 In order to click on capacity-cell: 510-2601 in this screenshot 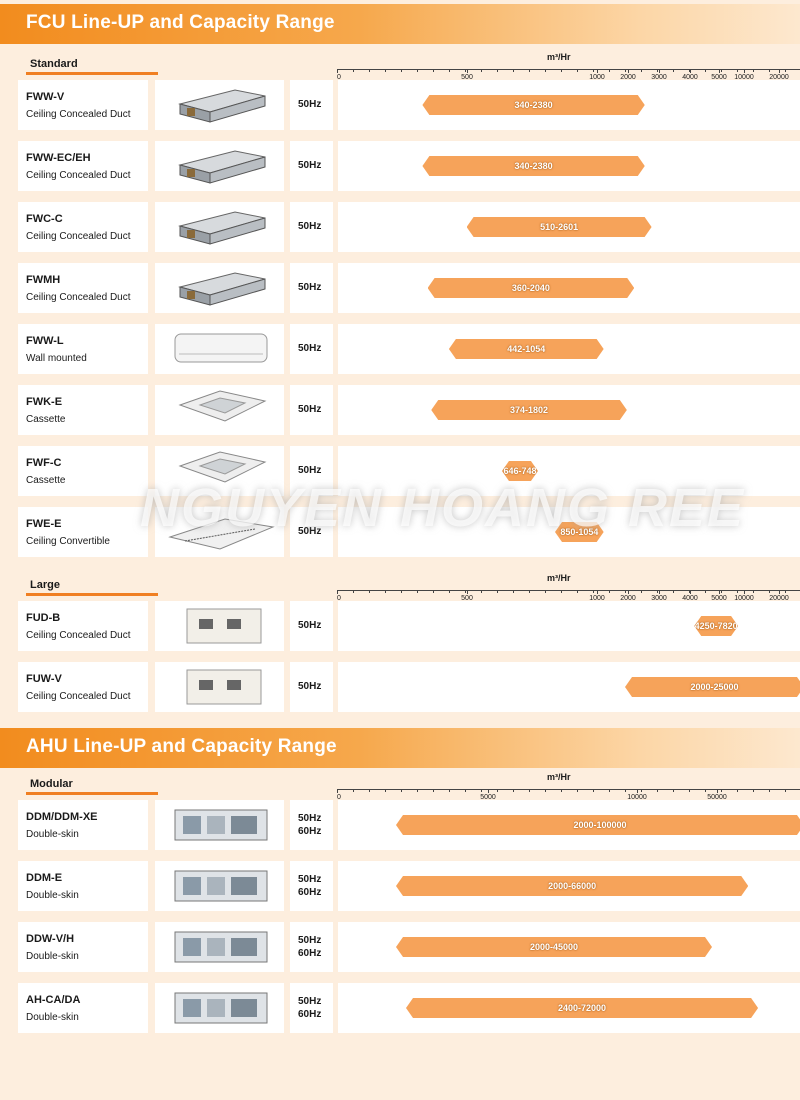, I will do `click(569, 227)`.